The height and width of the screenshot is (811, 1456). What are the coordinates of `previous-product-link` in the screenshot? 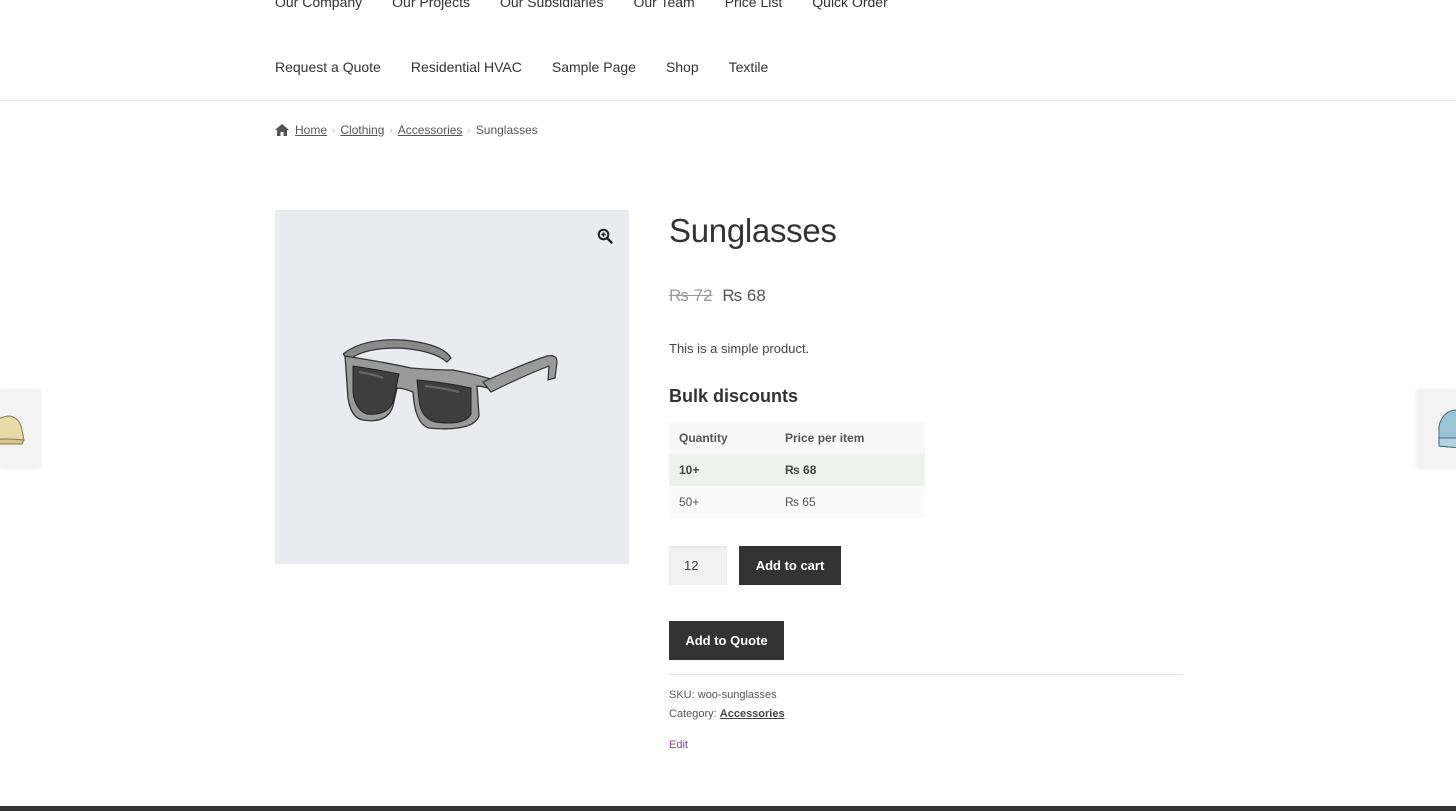 It's located at (20, 429).